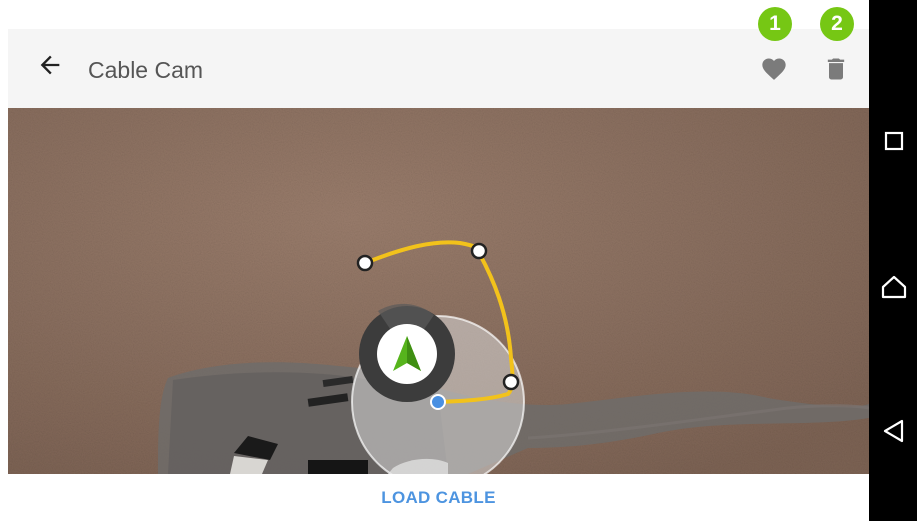 This screenshot has height=521, width=917. I want to click on page-title: Cable Cam, so click(146, 70).